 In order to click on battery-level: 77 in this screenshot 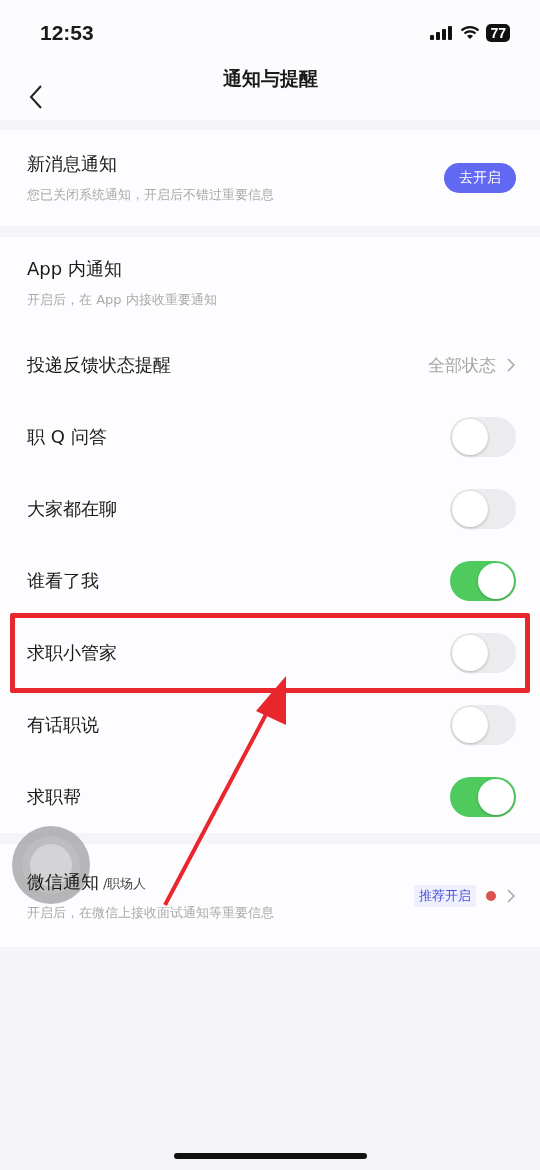, I will do `click(498, 32)`.